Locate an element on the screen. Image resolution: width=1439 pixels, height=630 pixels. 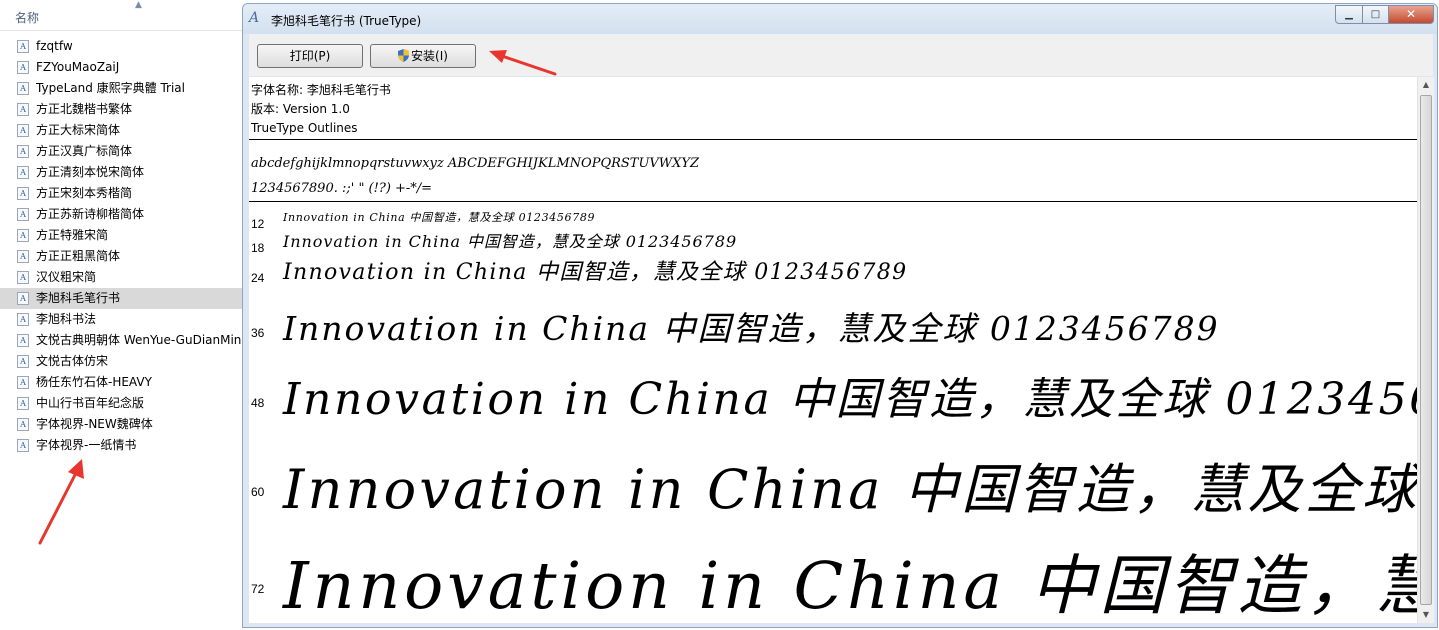
font-file-item: A 杨任东竹石体-HEAVY is located at coordinates (122, 382).